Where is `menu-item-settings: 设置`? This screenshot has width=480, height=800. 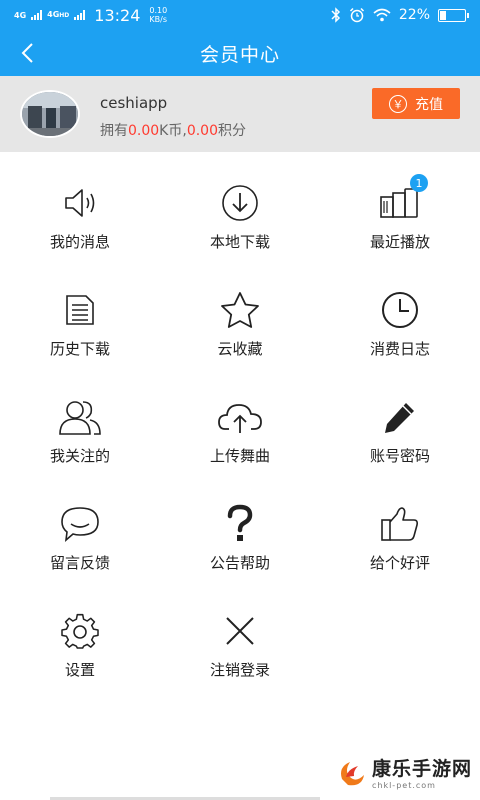 menu-item-settings: 设置 is located at coordinates (80, 633).